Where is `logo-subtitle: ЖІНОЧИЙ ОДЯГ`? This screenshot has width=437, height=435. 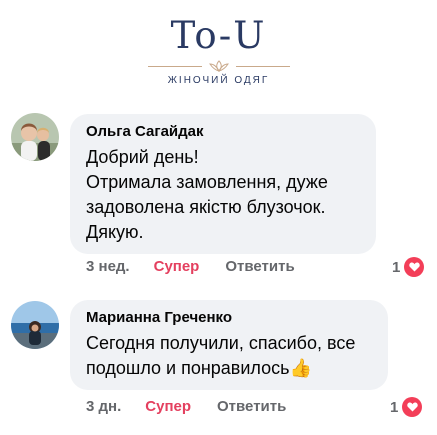
logo-subtitle: ЖІНОЧИЙ ОДЯГ is located at coordinates (218, 80).